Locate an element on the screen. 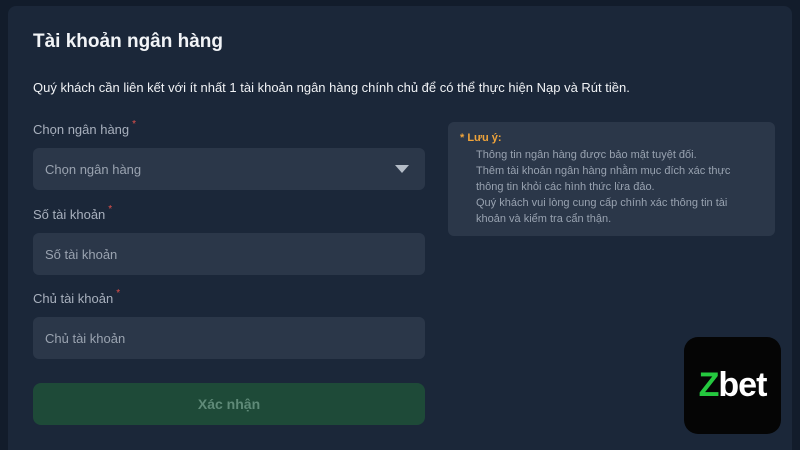 Image resolution: width=800 pixels, height=450 pixels. bank-select: Chọn ngân hàng is located at coordinates (229, 169).